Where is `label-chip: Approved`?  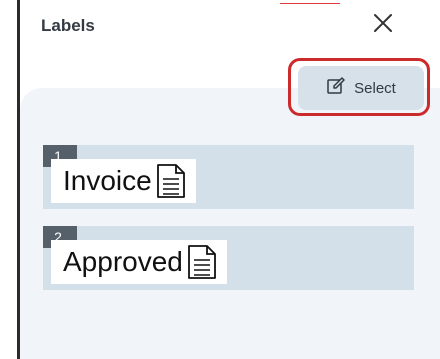
label-chip: Approved is located at coordinates (139, 262).